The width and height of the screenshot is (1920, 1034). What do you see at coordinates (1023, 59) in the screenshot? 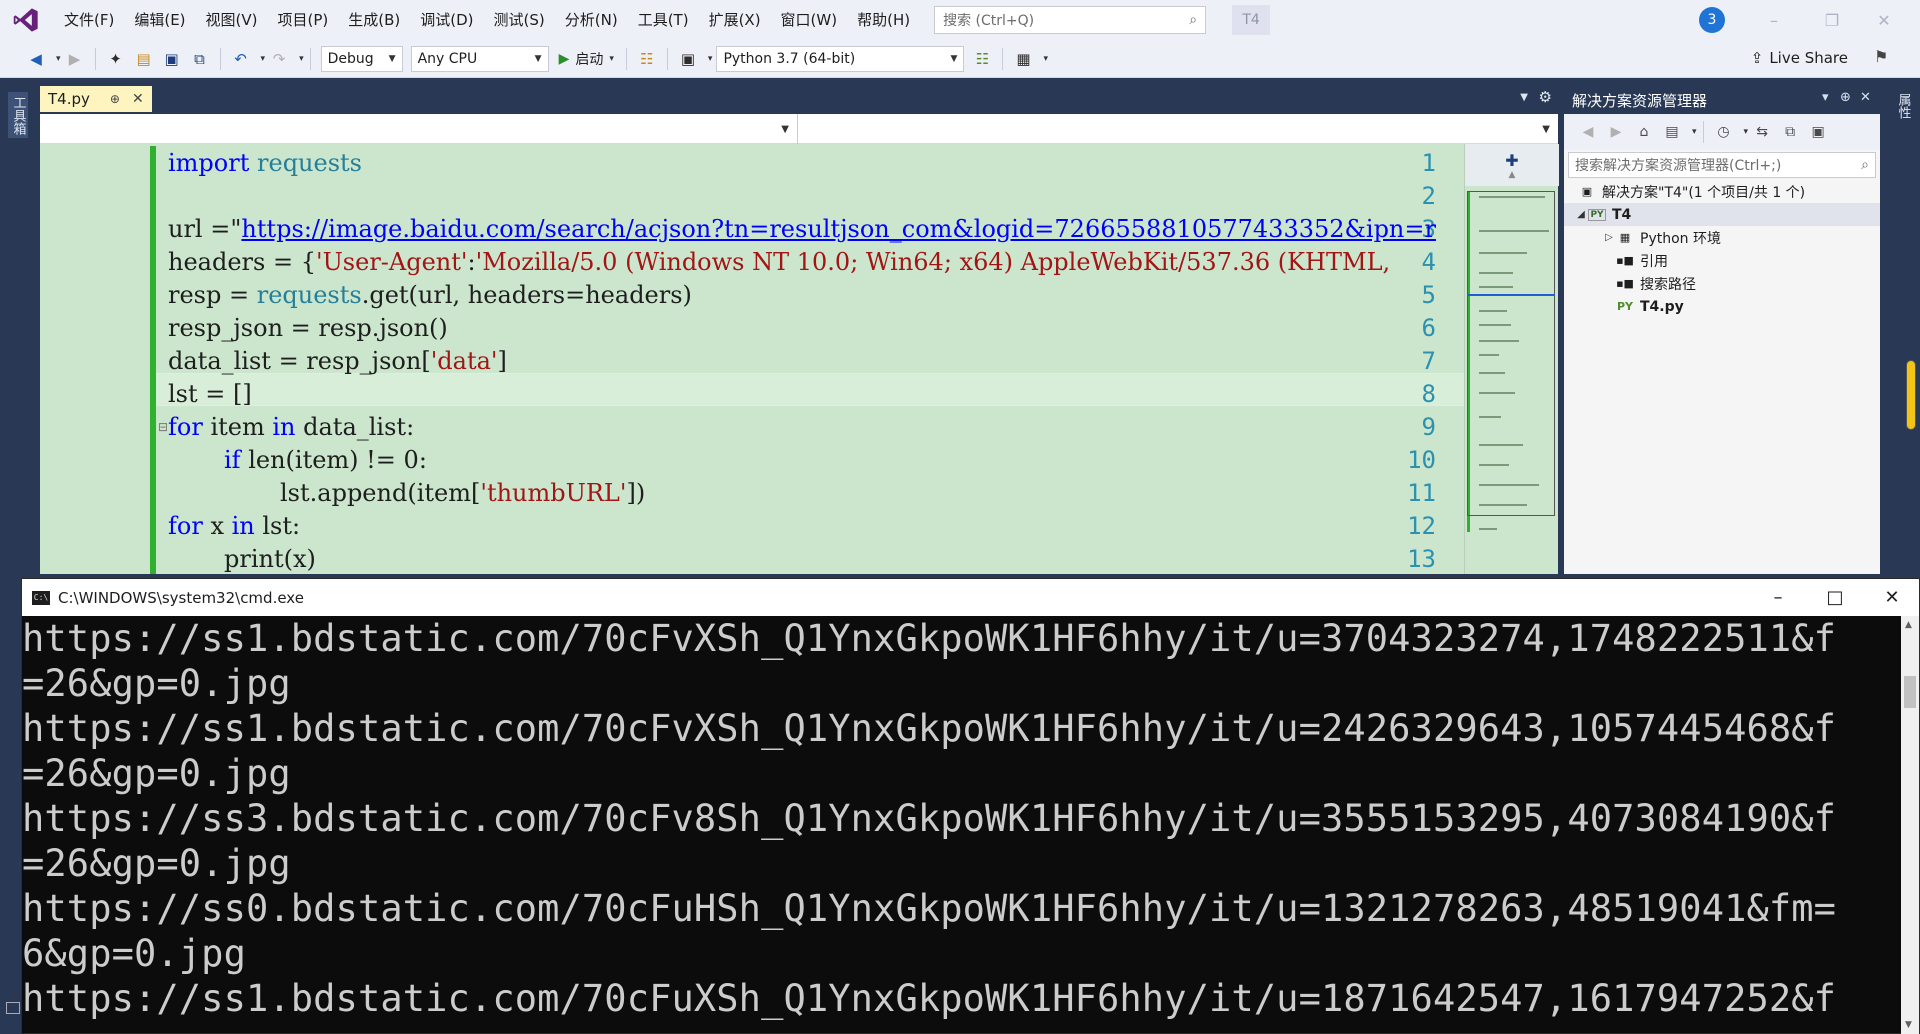
I see `layout-icon: ▦` at bounding box center [1023, 59].